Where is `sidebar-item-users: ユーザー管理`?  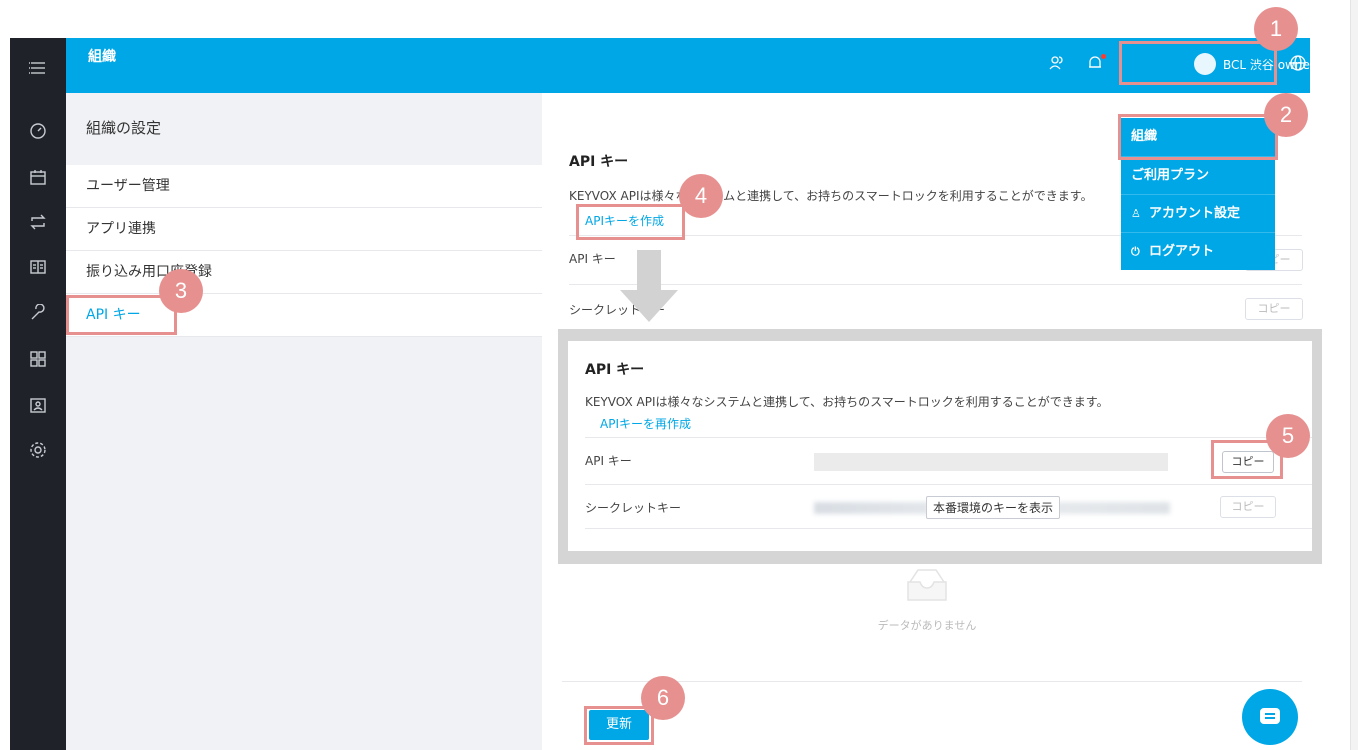 sidebar-item-users: ユーザー管理 is located at coordinates (304, 186).